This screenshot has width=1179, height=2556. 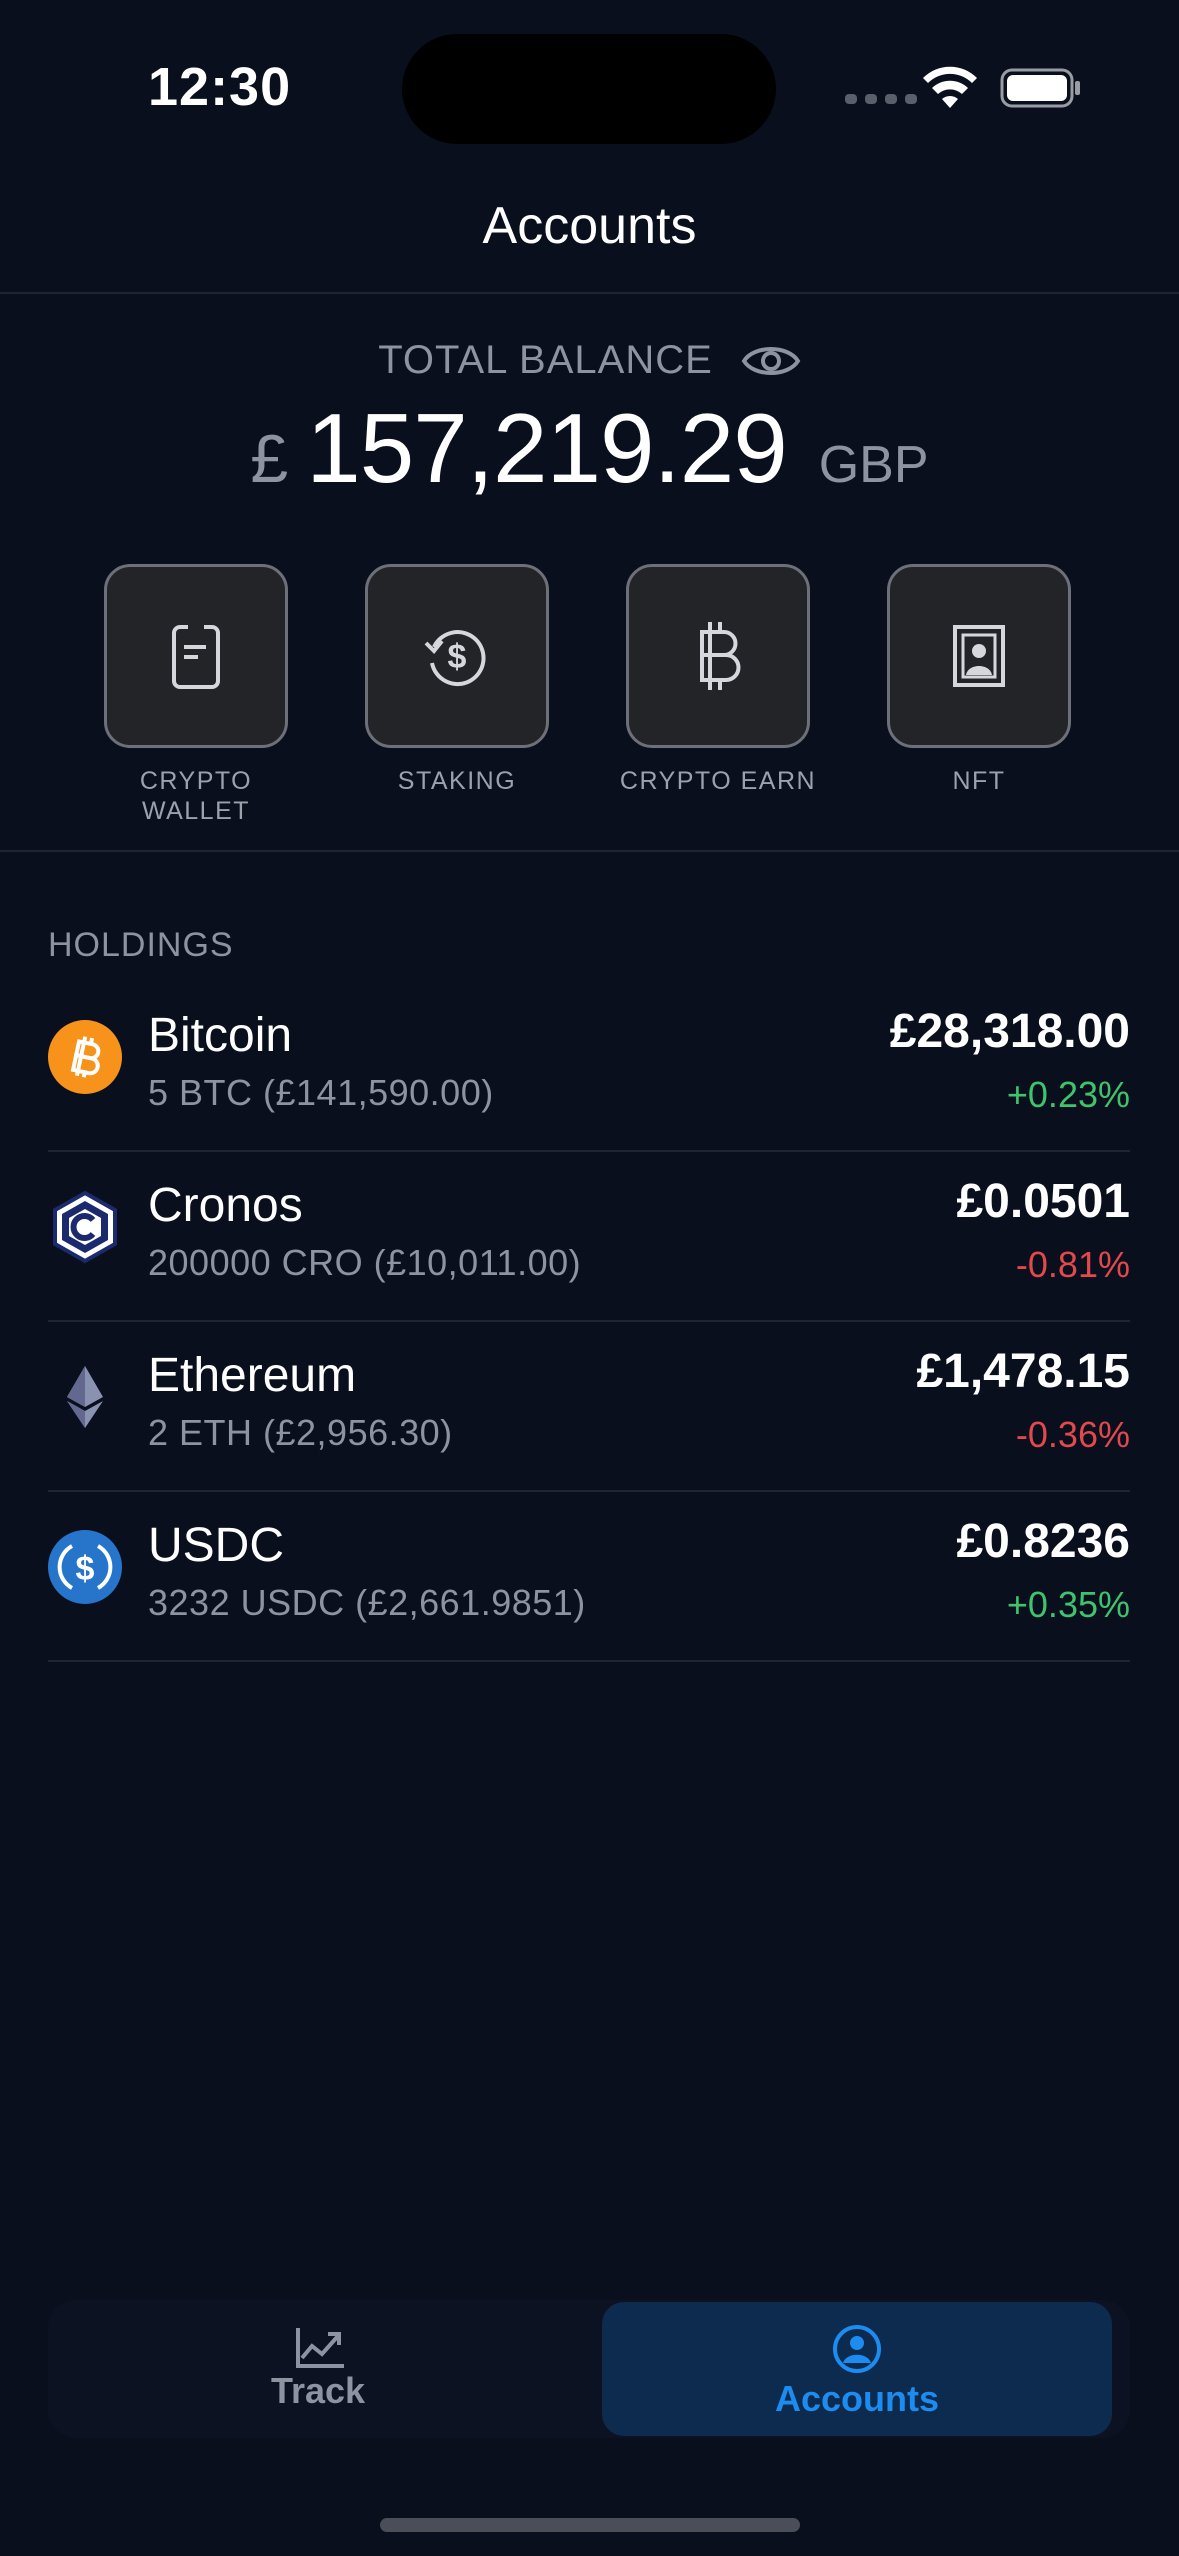 What do you see at coordinates (546, 448) in the screenshot?
I see `balance-amount: 157,219.29` at bounding box center [546, 448].